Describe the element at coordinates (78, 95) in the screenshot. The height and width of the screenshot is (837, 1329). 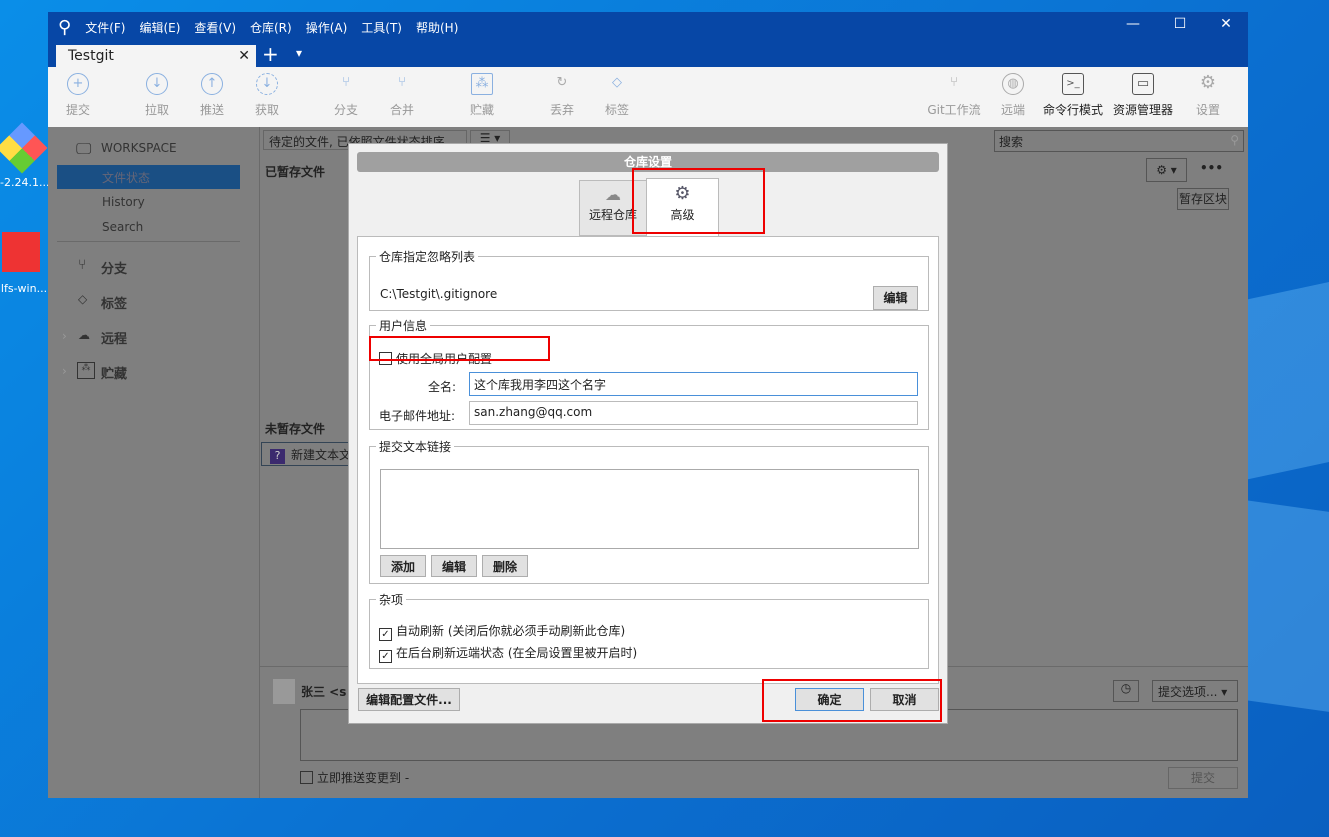
I see `commit-button: + 提交` at that location.